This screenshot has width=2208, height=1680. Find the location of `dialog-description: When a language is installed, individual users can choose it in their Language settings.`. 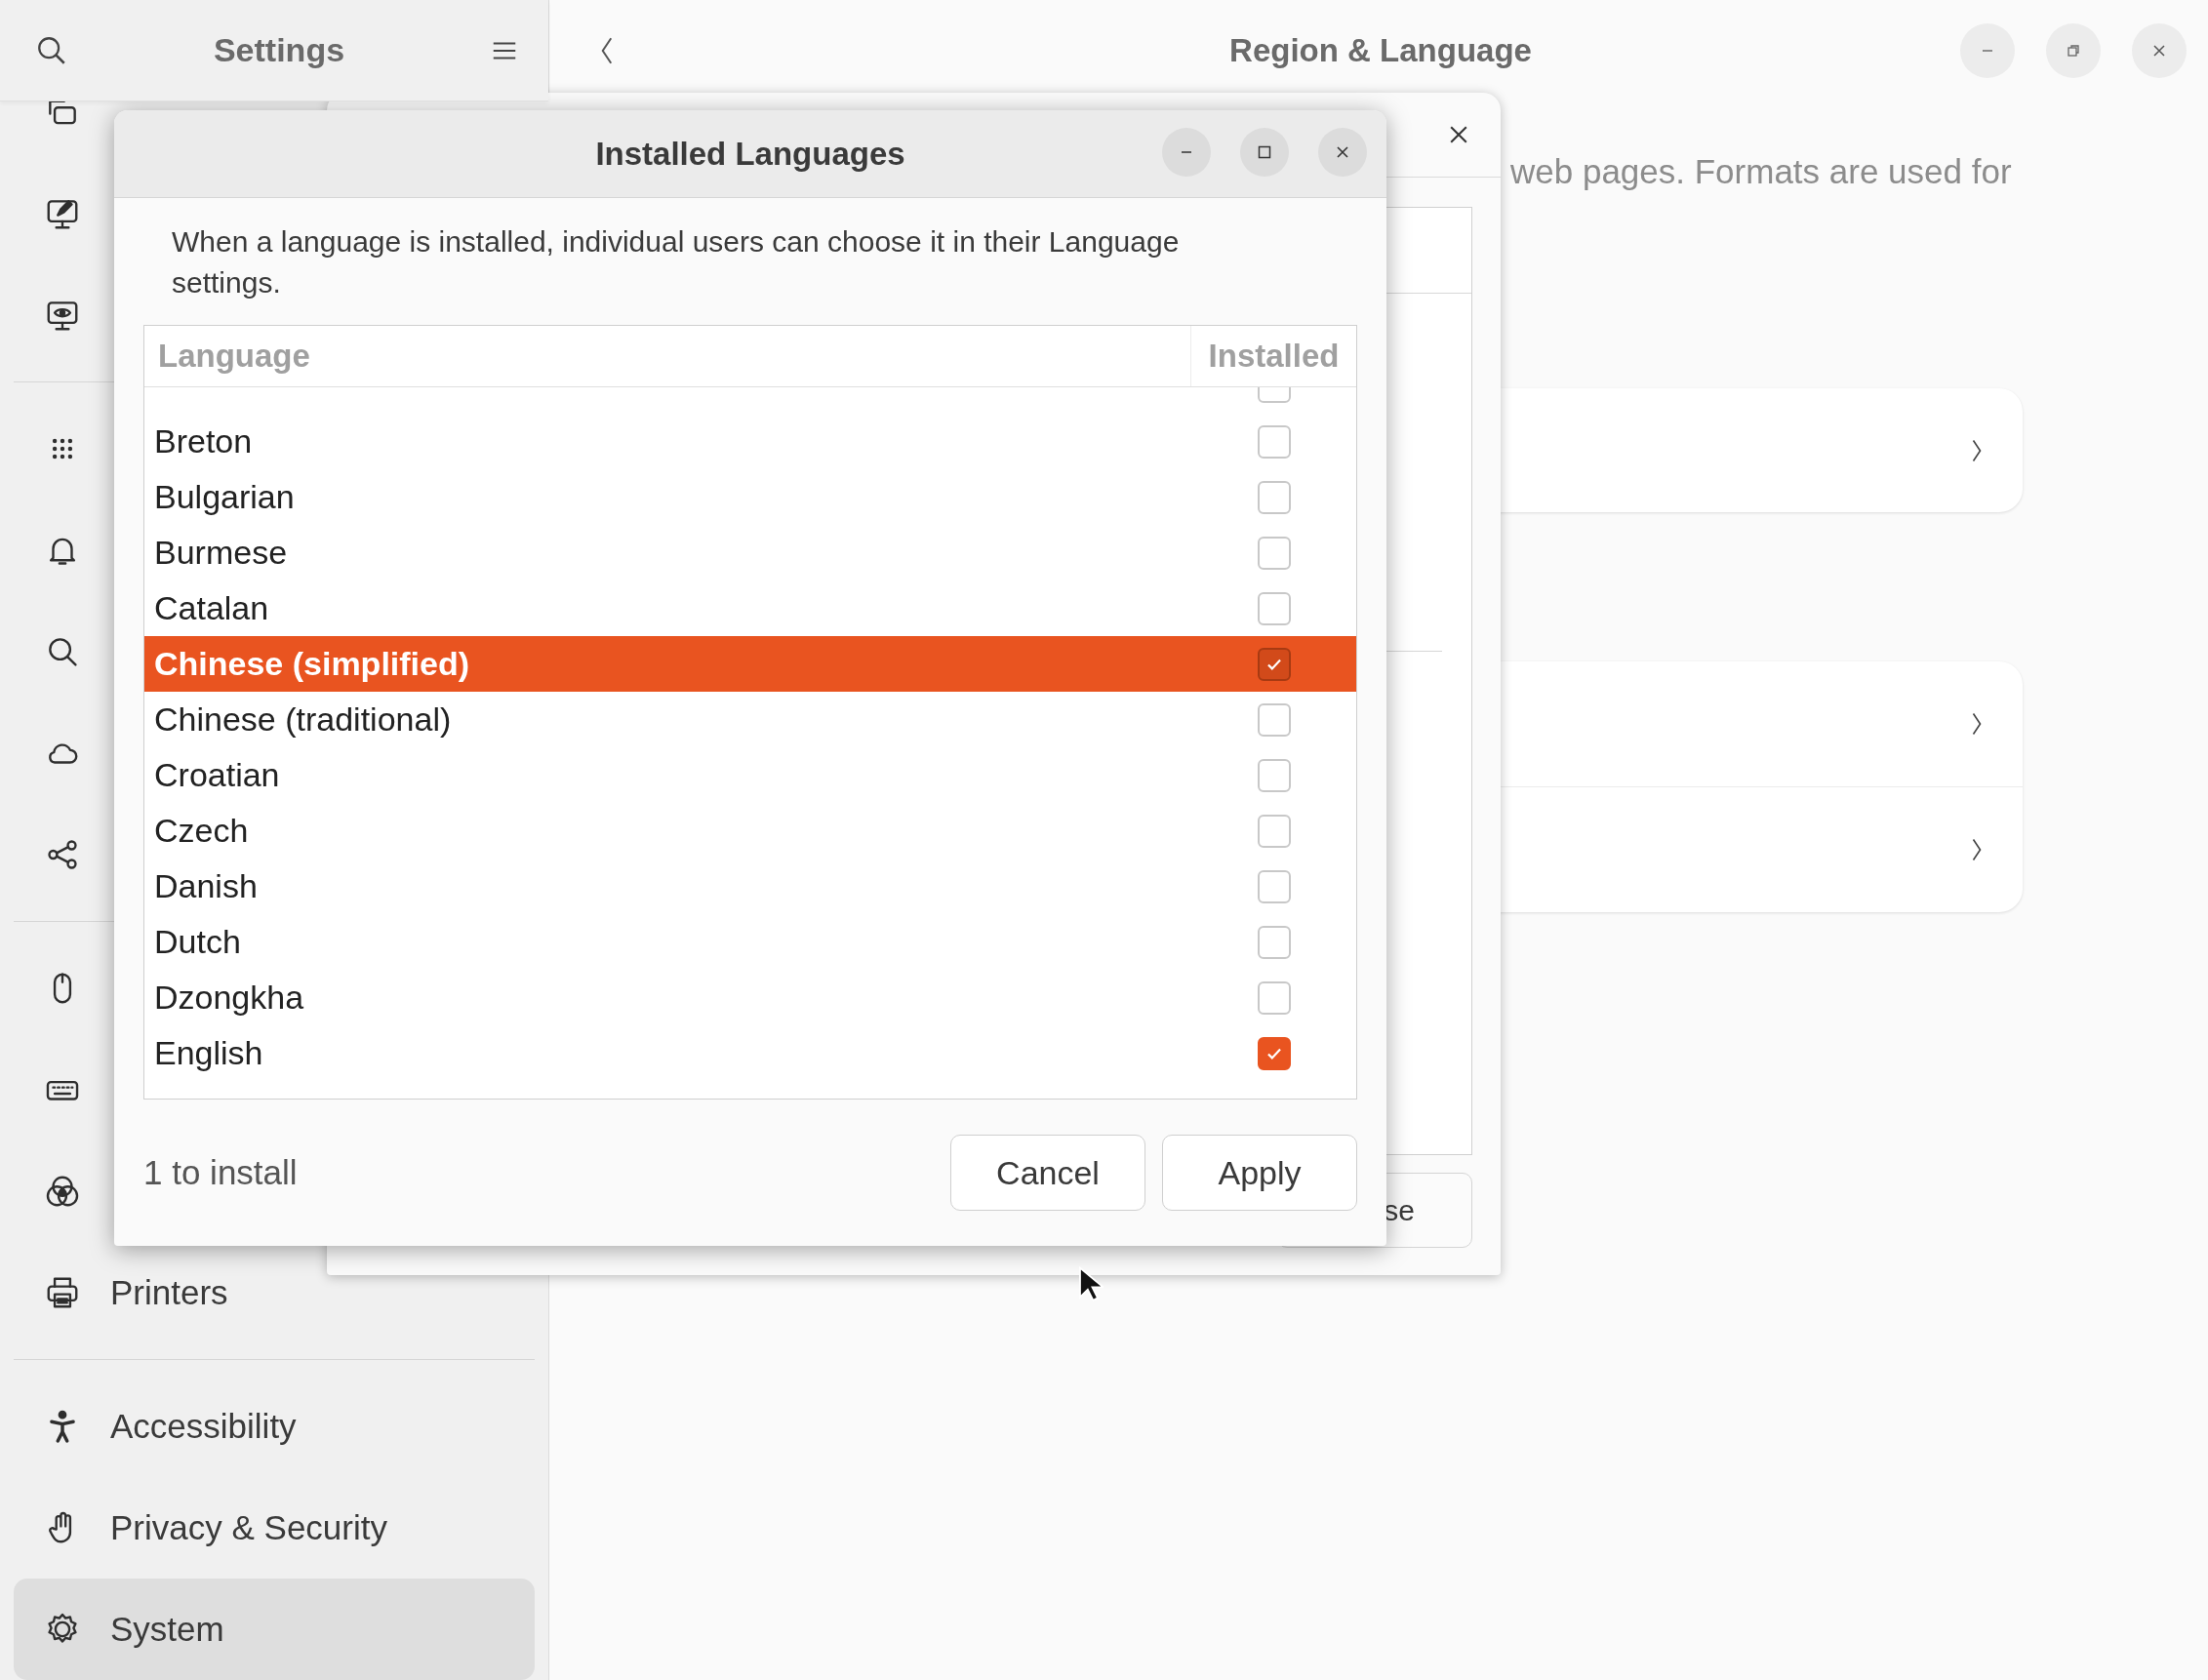

dialog-description: When a language is installed, individual users can choose it in their Language settings. is located at coordinates (676, 262).